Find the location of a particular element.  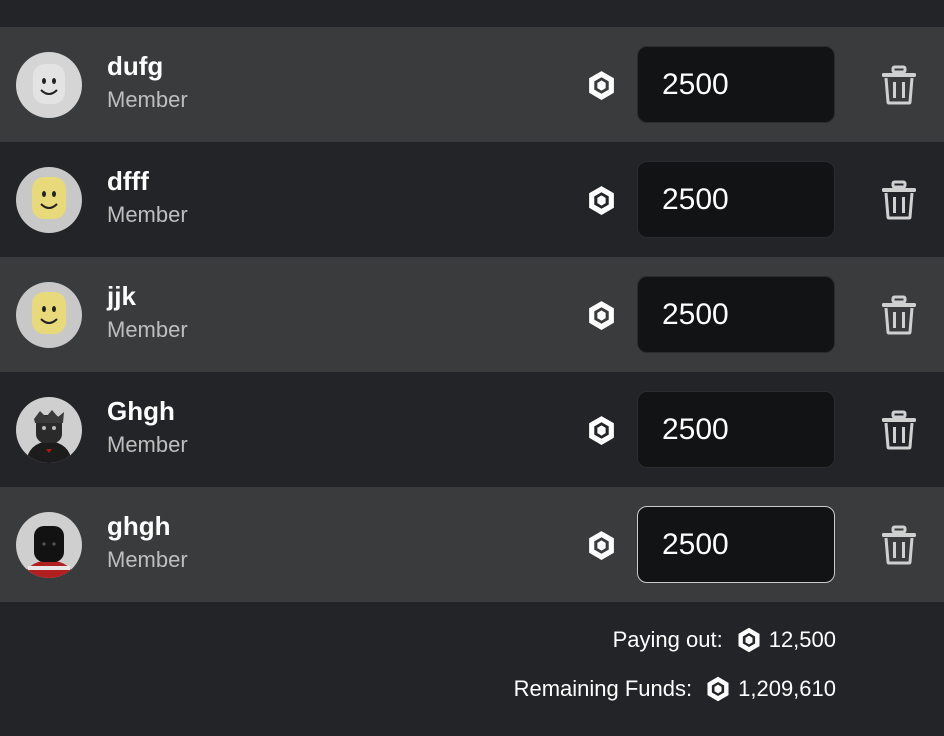

paying-out-summary: Paying out: 12,500 is located at coordinates (724, 640).